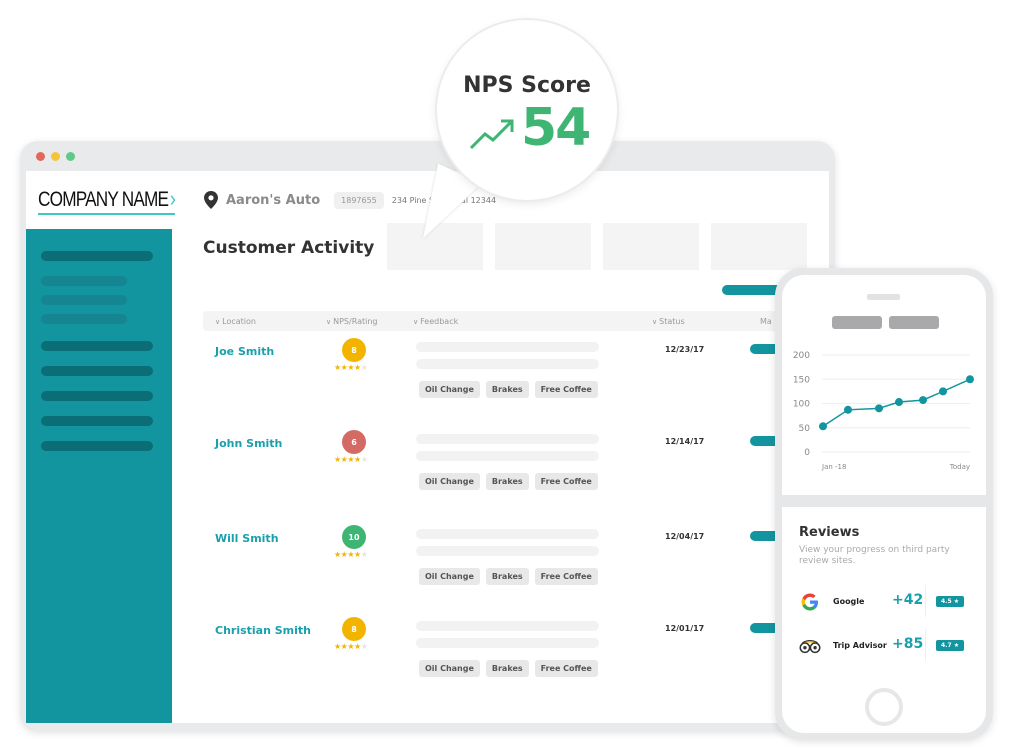 Image resolution: width=1024 pixels, height=748 pixels. Describe the element at coordinates (263, 630) in the screenshot. I see `customer-name: Christian Smith` at that location.